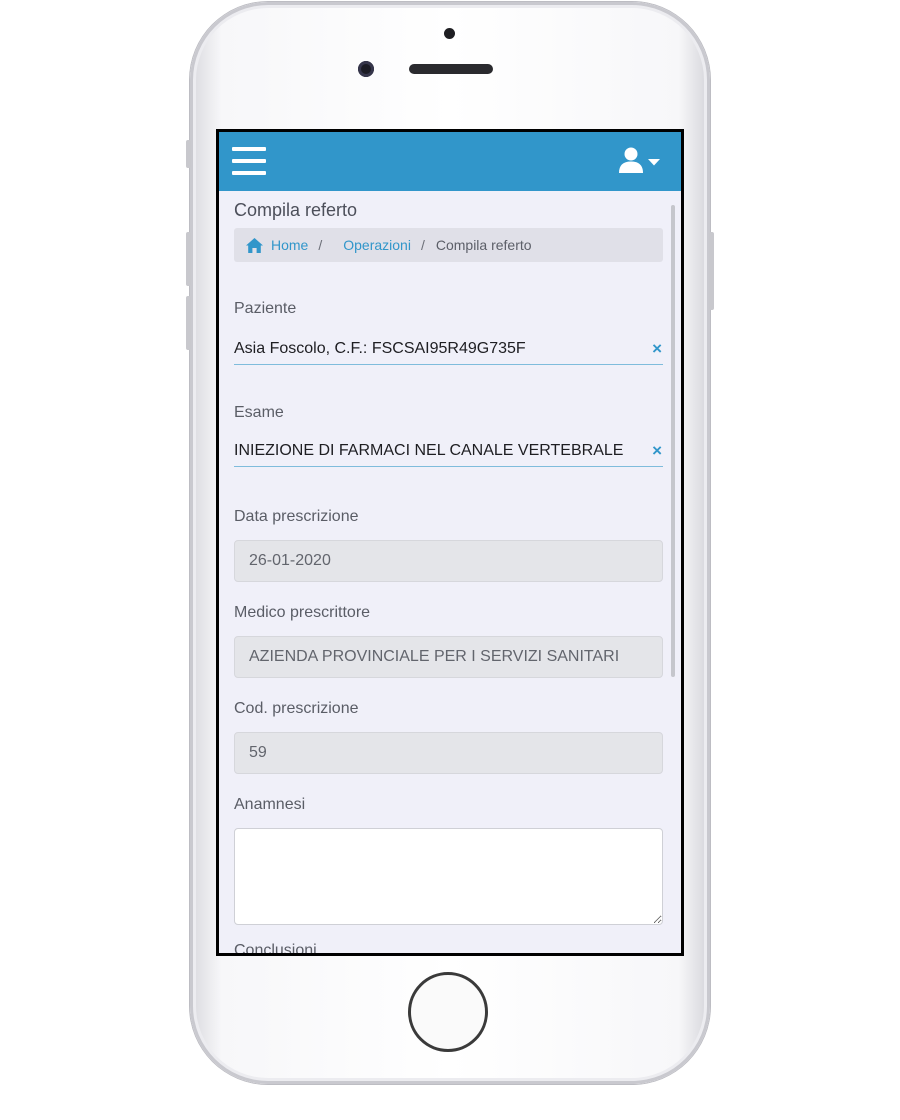  What do you see at coordinates (377, 245) in the screenshot?
I see `breadcrumb-operazioni-link: Operazioni` at bounding box center [377, 245].